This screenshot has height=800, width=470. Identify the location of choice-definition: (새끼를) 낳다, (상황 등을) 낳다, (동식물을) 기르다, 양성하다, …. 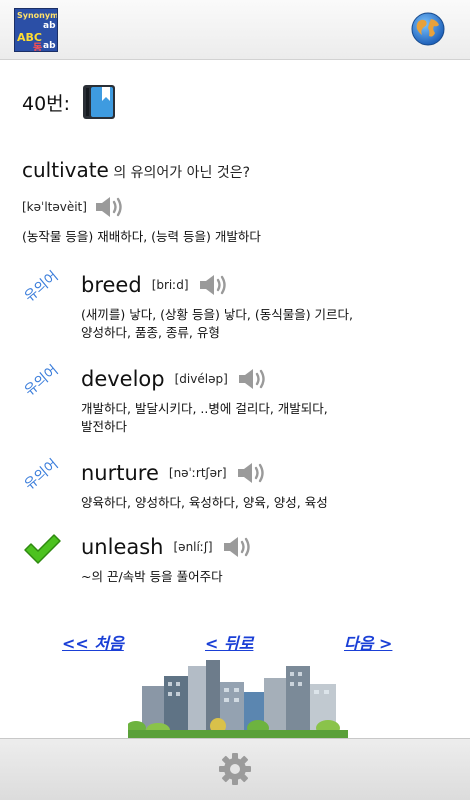
(266, 324).